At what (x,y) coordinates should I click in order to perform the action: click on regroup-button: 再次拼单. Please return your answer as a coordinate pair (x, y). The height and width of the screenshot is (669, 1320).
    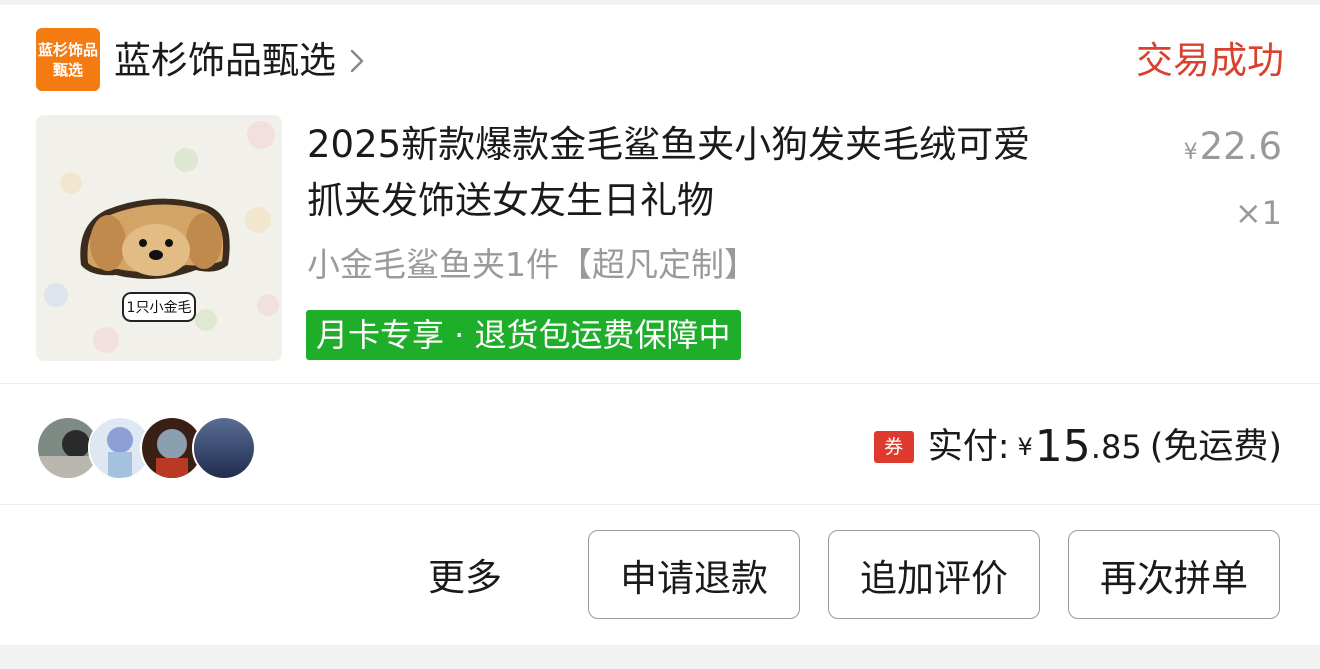
    Looking at the image, I should click on (1174, 574).